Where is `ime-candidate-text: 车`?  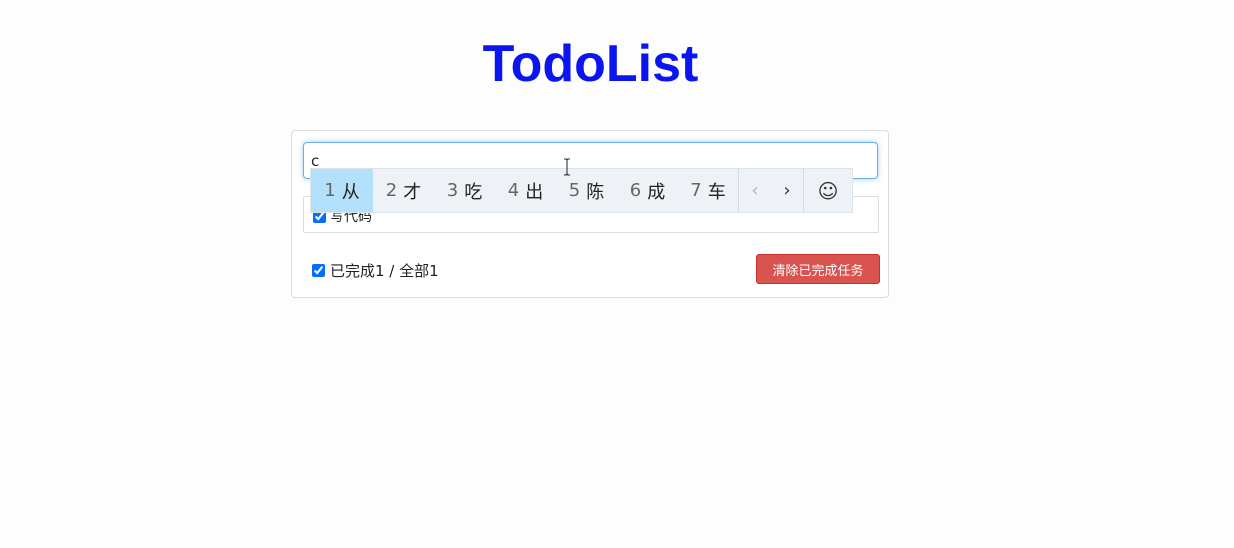 ime-candidate-text: 车 is located at coordinates (716, 192).